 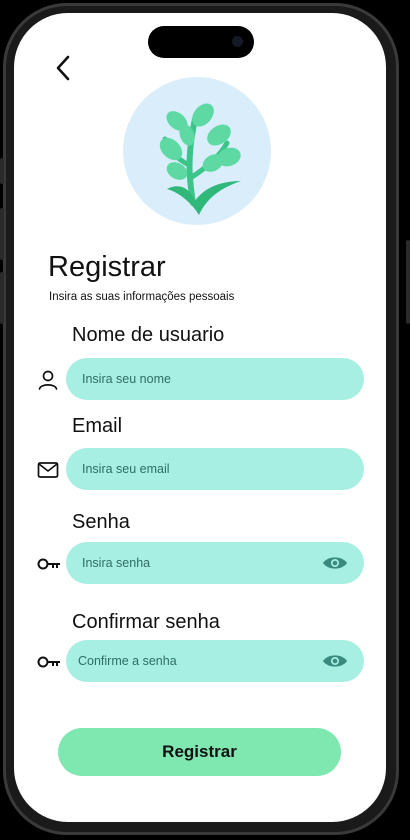 What do you see at coordinates (199, 752) in the screenshot?
I see `register-button: Registrar` at bounding box center [199, 752].